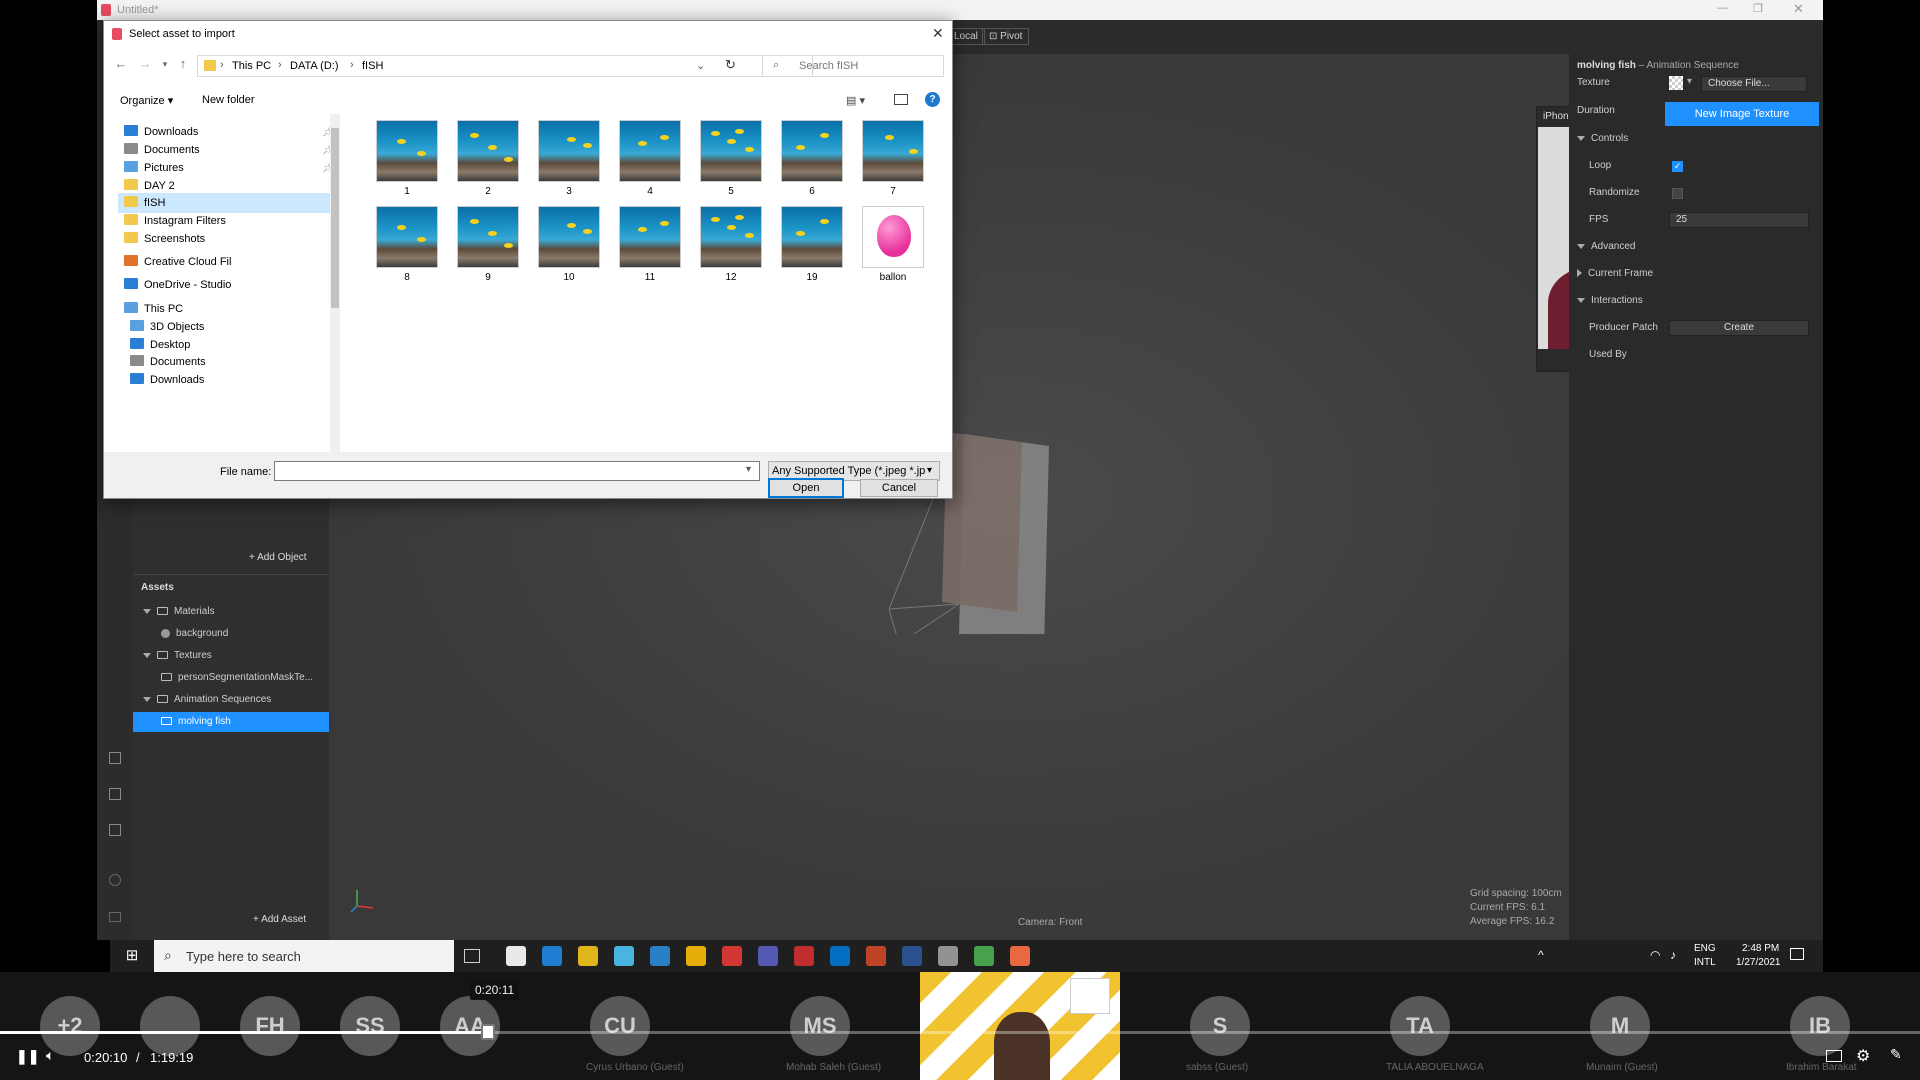 The height and width of the screenshot is (1080, 1920). Describe the element at coordinates (1896, 1054) in the screenshot. I see `pin-icon: ✎` at that location.